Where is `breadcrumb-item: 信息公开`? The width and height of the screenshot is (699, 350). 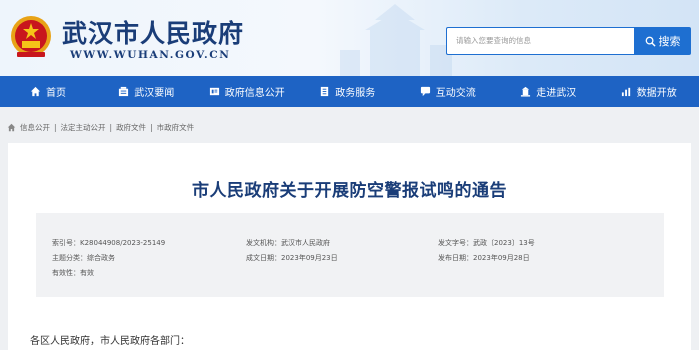
breadcrumb-item: 信息公开 is located at coordinates (35, 127).